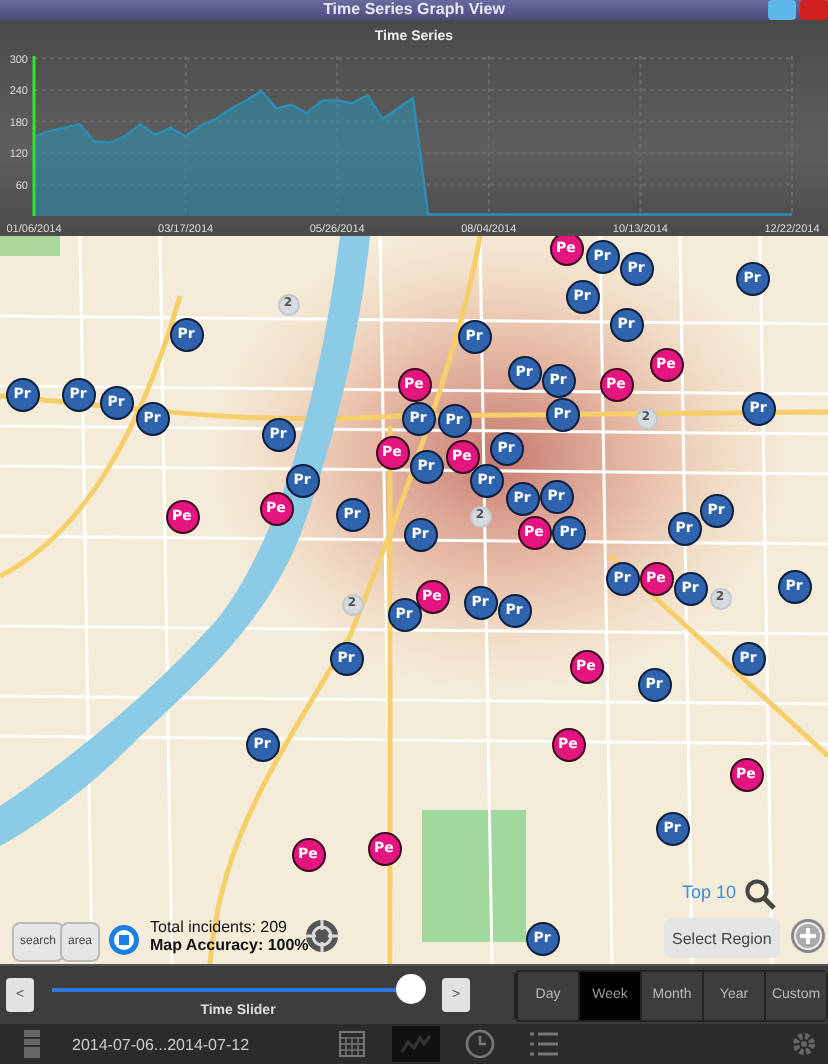  What do you see at coordinates (414, 10) in the screenshot?
I see `window-title: Time Series Graph View` at bounding box center [414, 10].